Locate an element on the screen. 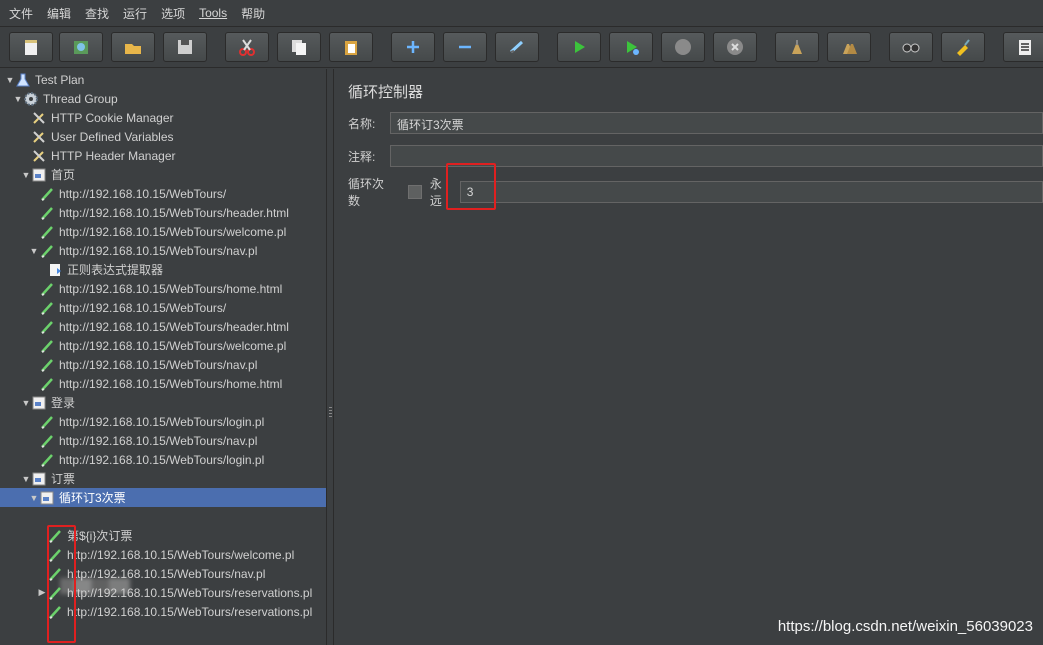 This screenshot has width=1043, height=645. panel-title: 循环控制器 is located at coordinates (386, 92).